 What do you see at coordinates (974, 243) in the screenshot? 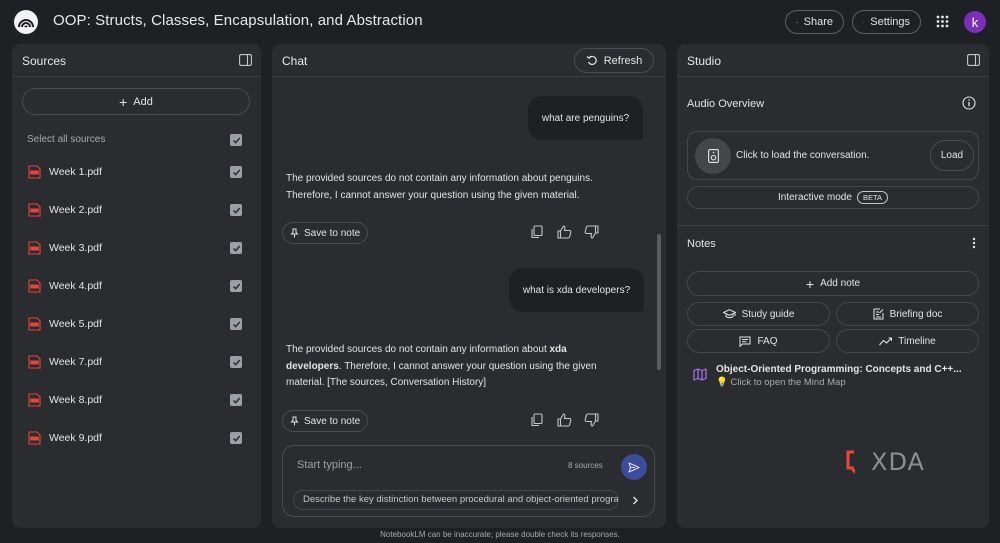
I see `more-options-icon` at bounding box center [974, 243].